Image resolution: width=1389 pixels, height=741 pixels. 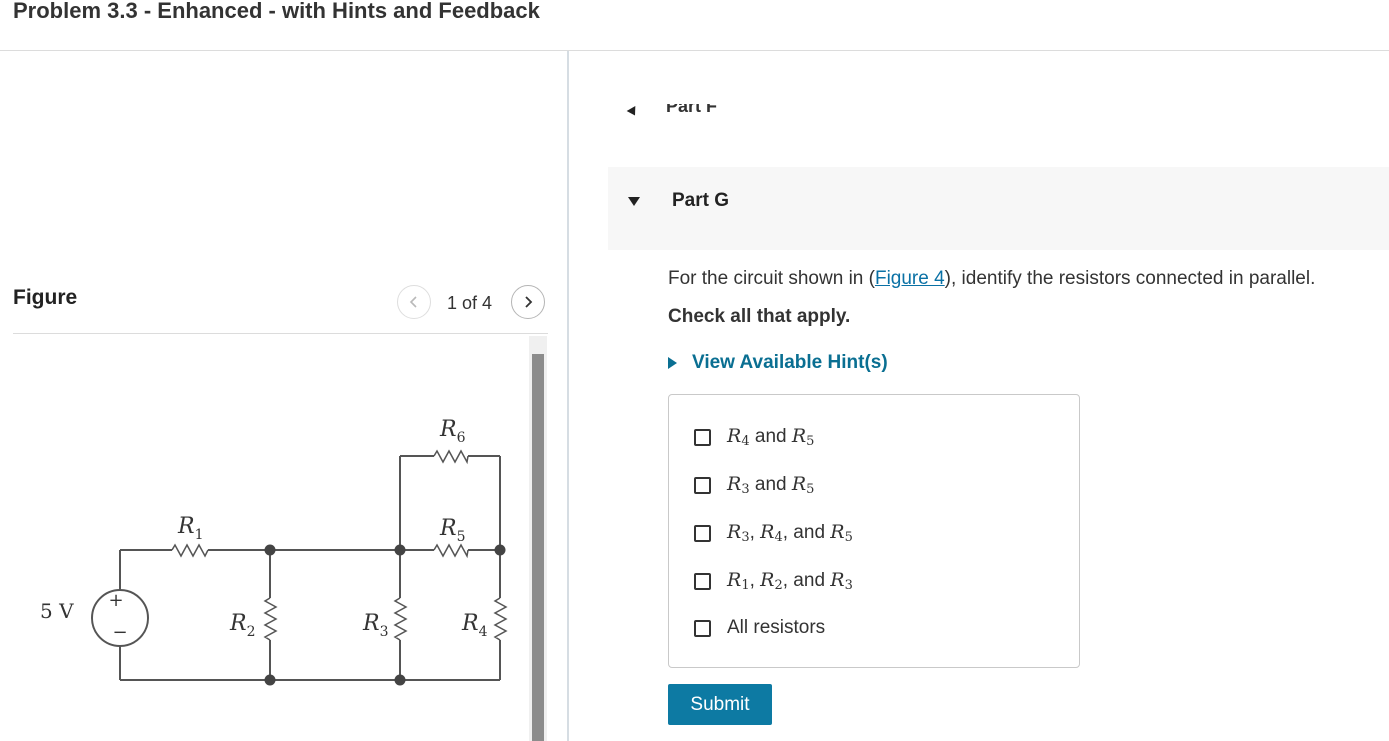 I want to click on part-f-label: Part F, so click(x=692, y=110).